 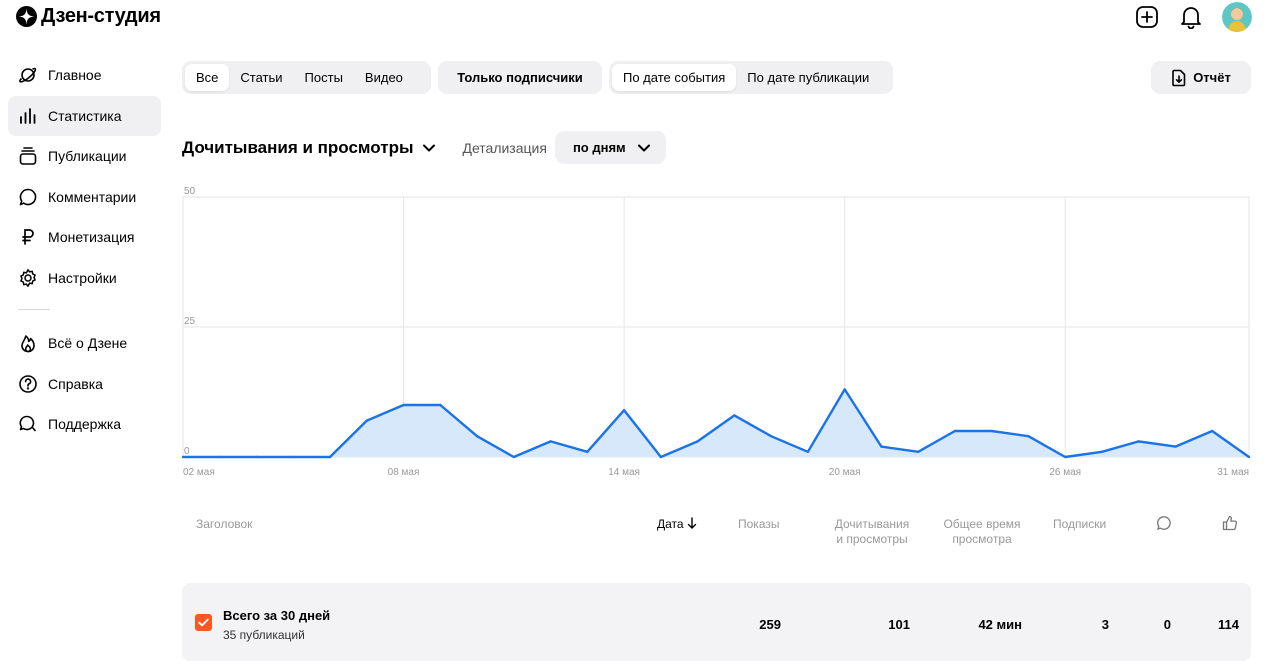 What do you see at coordinates (872, 524) in the screenshot?
I see `col-reads-line1: Дочитывания` at bounding box center [872, 524].